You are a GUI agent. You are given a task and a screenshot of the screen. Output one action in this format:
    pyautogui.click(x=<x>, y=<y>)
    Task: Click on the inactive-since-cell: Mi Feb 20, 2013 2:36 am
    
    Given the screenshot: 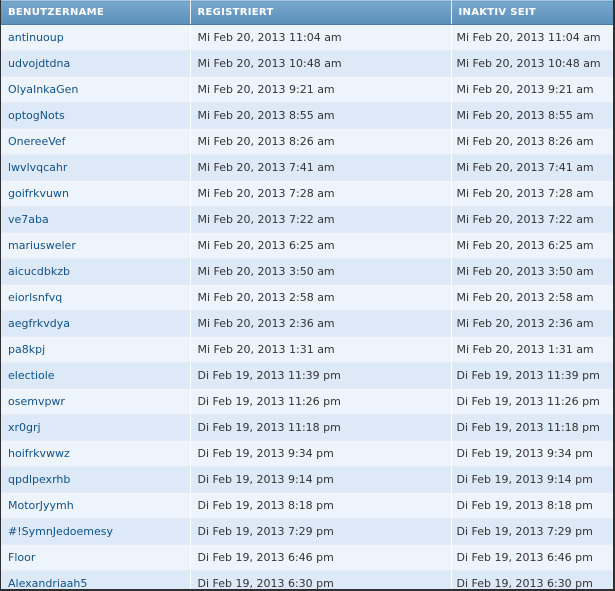 What is the action you would take?
    pyautogui.click(x=532, y=323)
    